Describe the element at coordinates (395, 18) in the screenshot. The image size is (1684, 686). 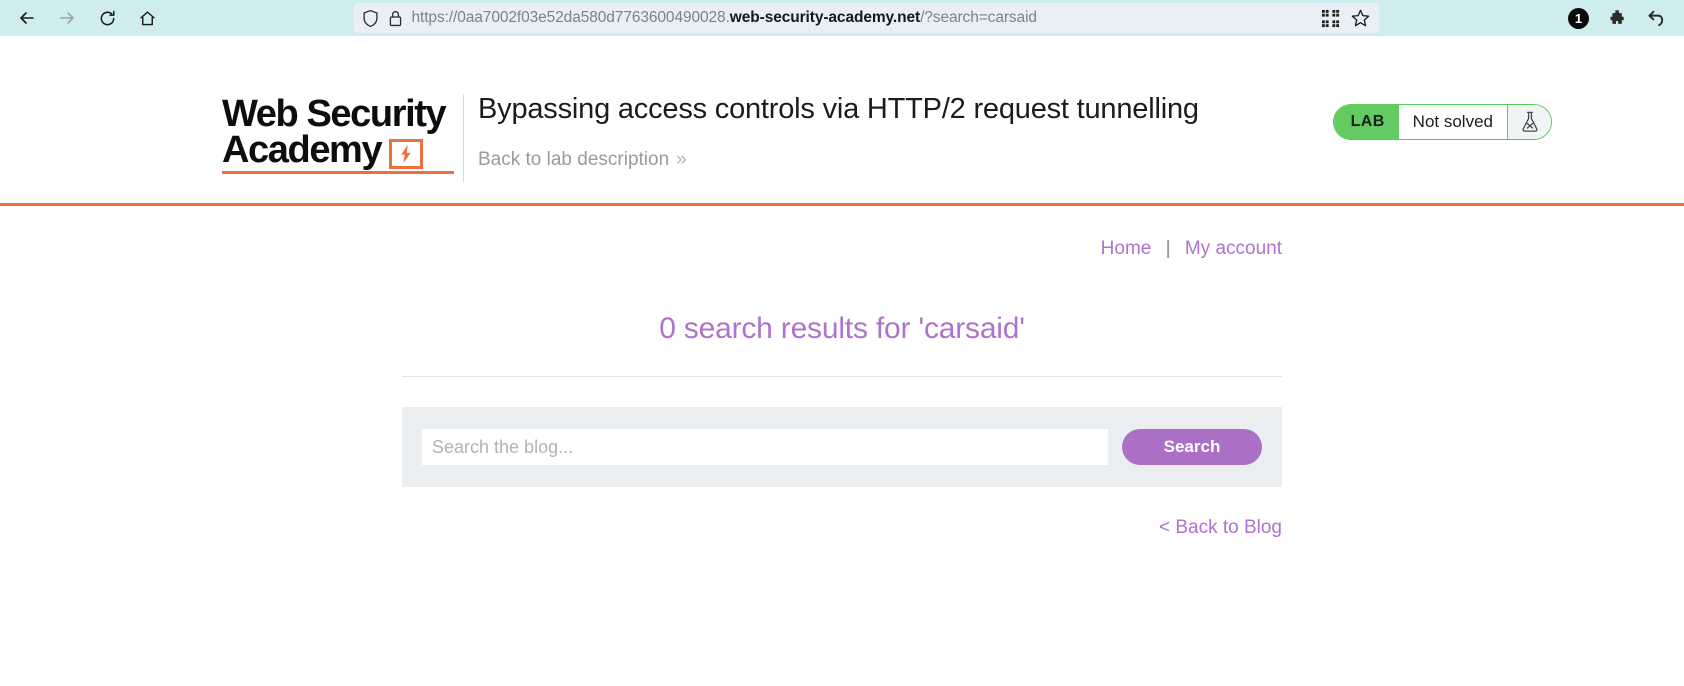
I see `lock-icon` at that location.